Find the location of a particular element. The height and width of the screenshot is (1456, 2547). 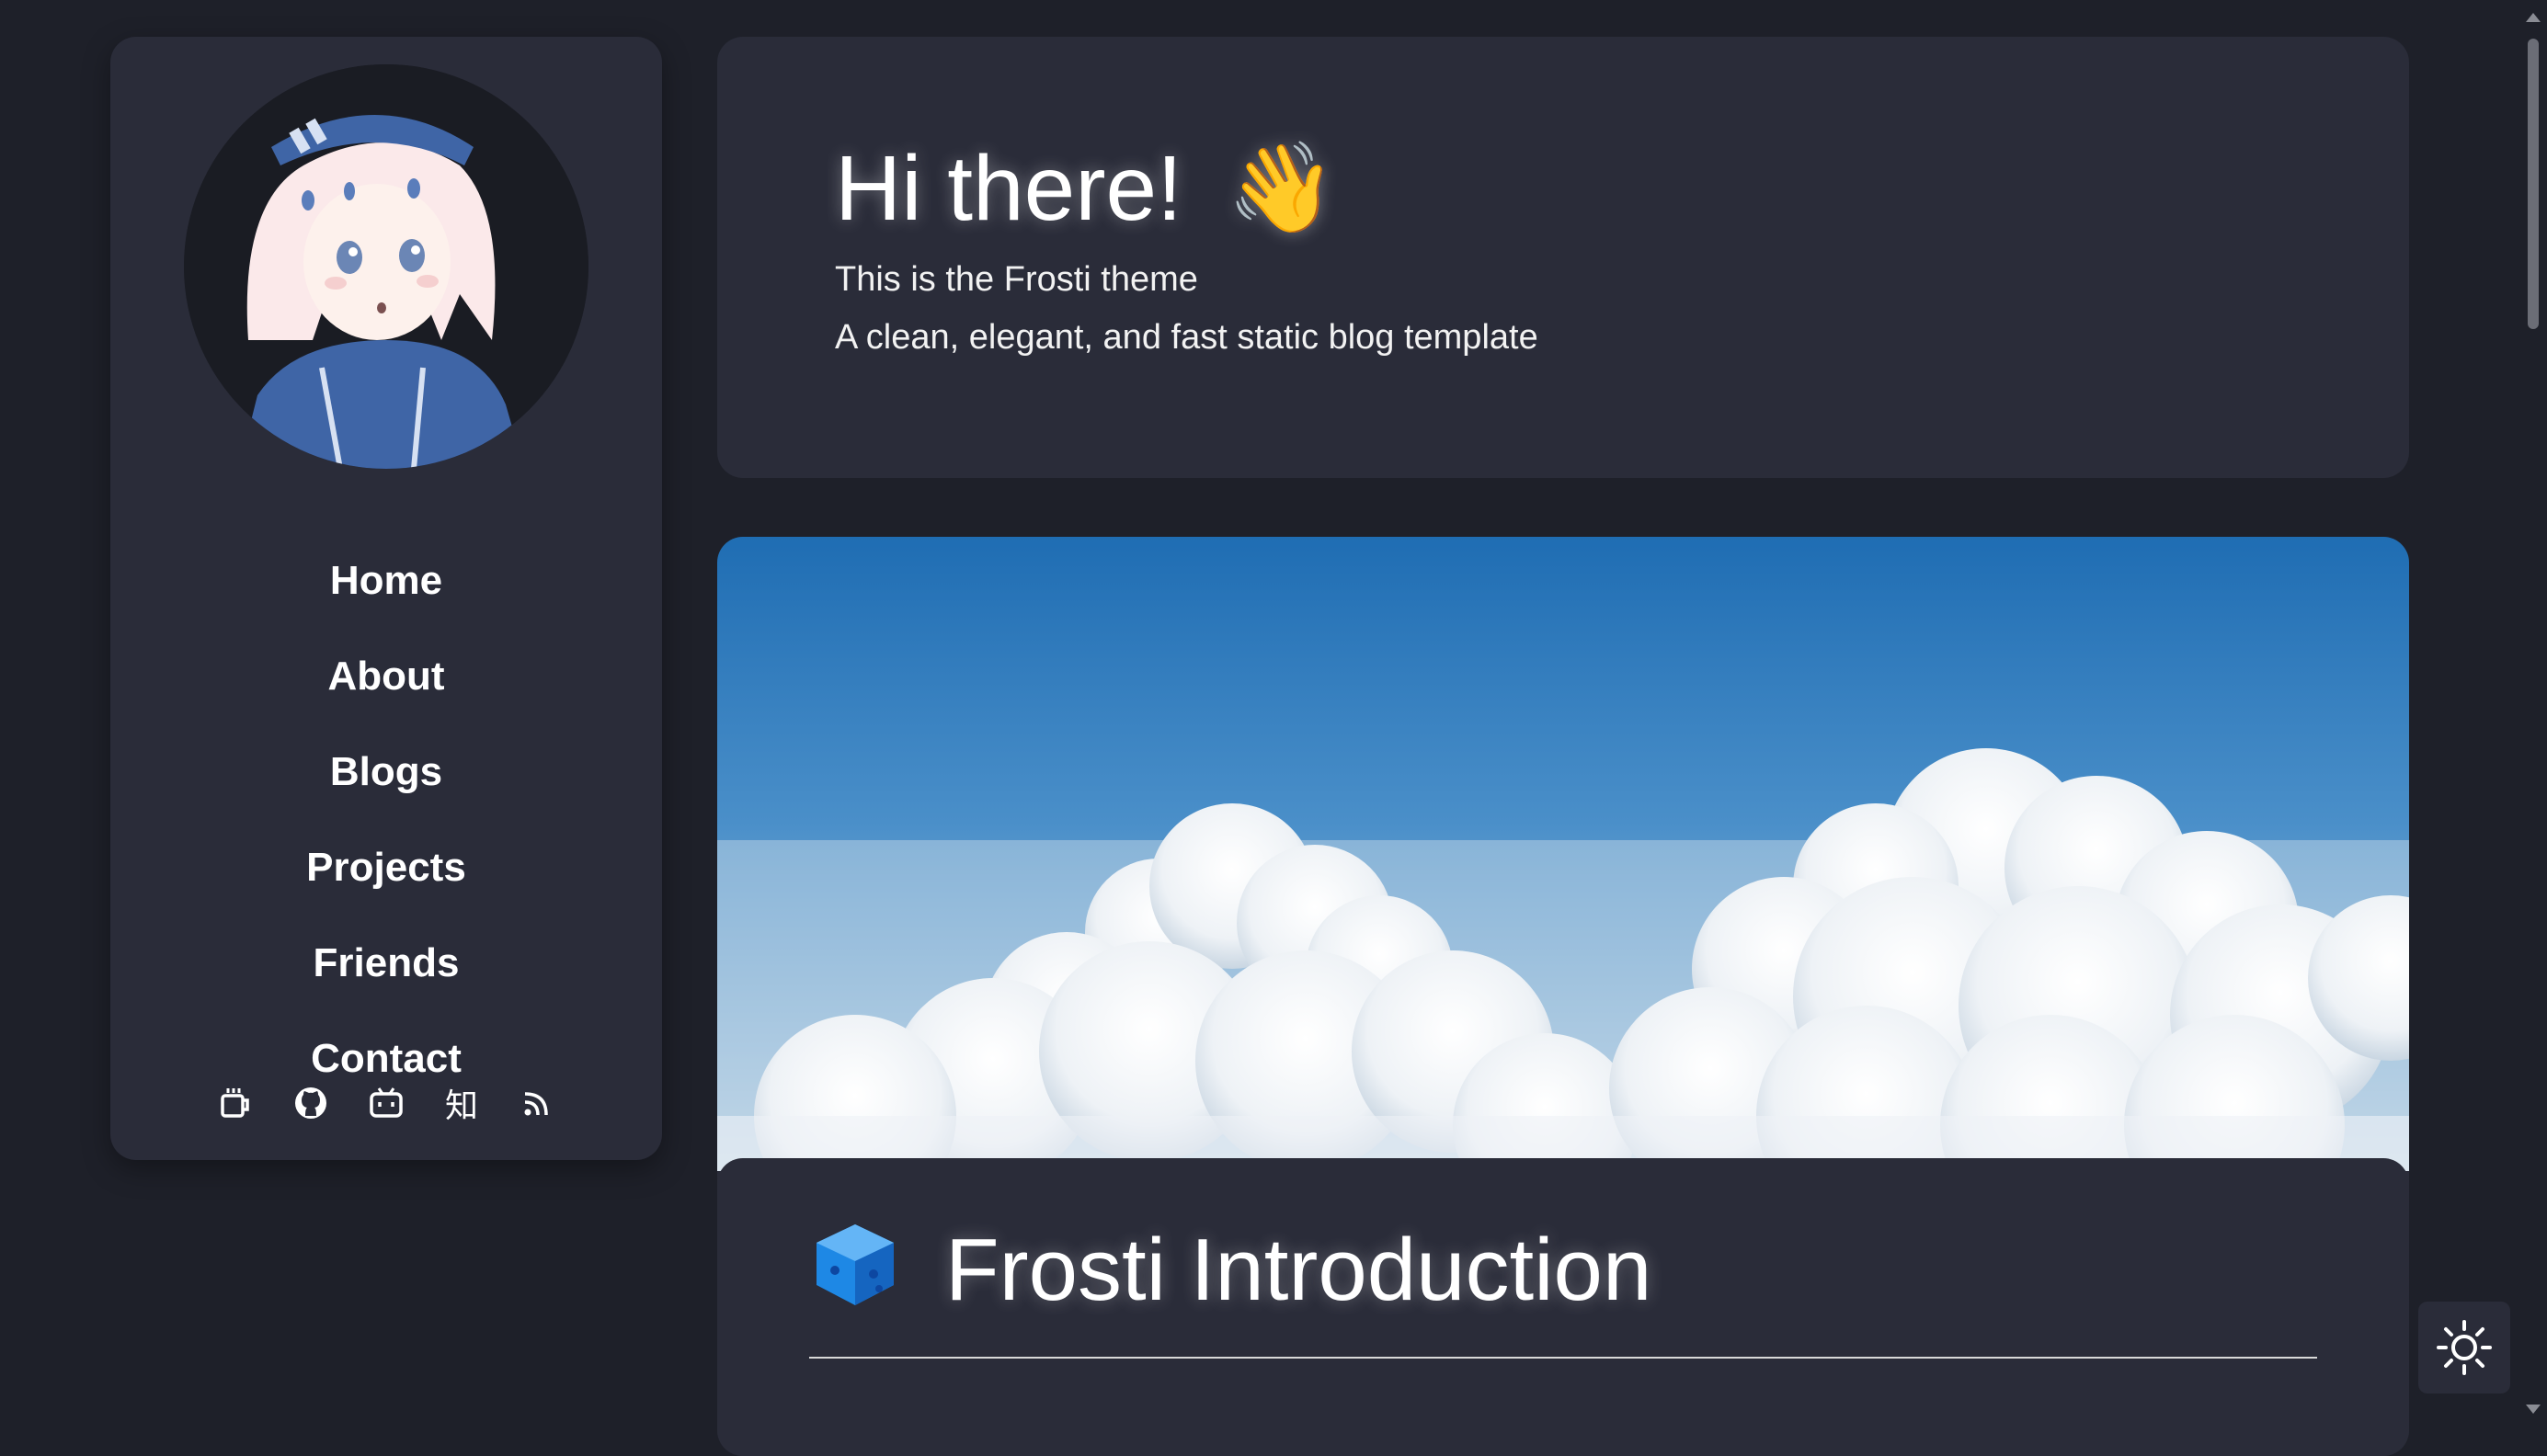

social-links: 知 is located at coordinates (386, 1104).